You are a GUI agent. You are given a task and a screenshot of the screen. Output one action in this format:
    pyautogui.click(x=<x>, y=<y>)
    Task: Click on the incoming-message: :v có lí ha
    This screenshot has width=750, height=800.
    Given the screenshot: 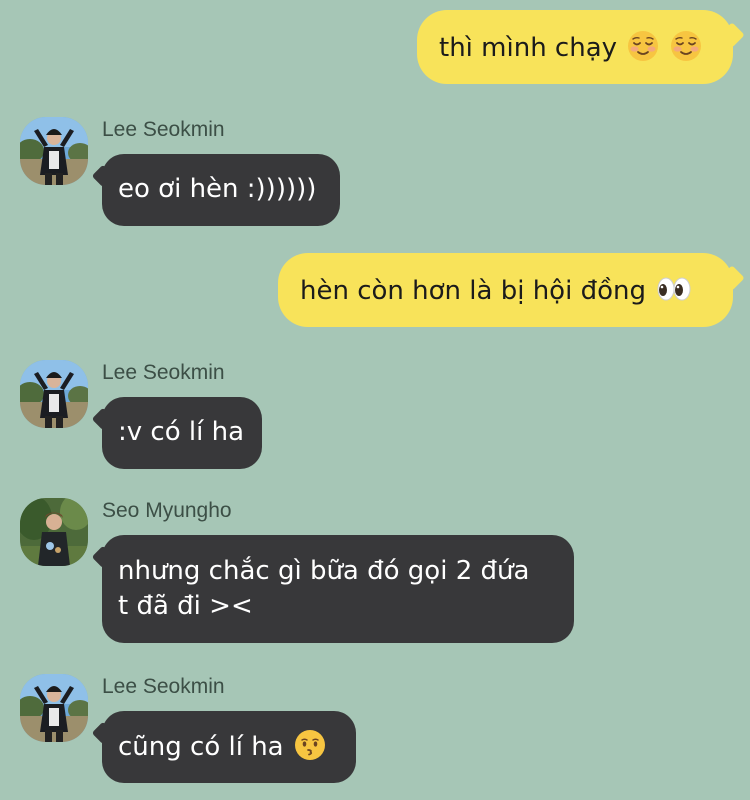 What is the action you would take?
    pyautogui.click(x=182, y=433)
    